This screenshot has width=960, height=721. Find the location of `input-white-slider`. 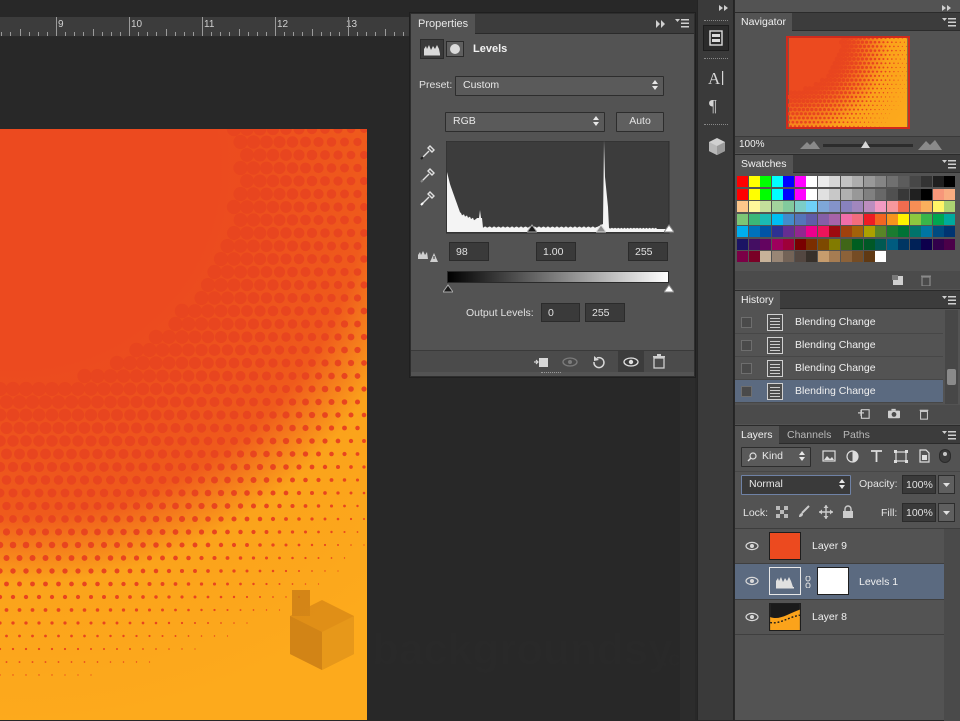

input-white-slider is located at coordinates (669, 228).